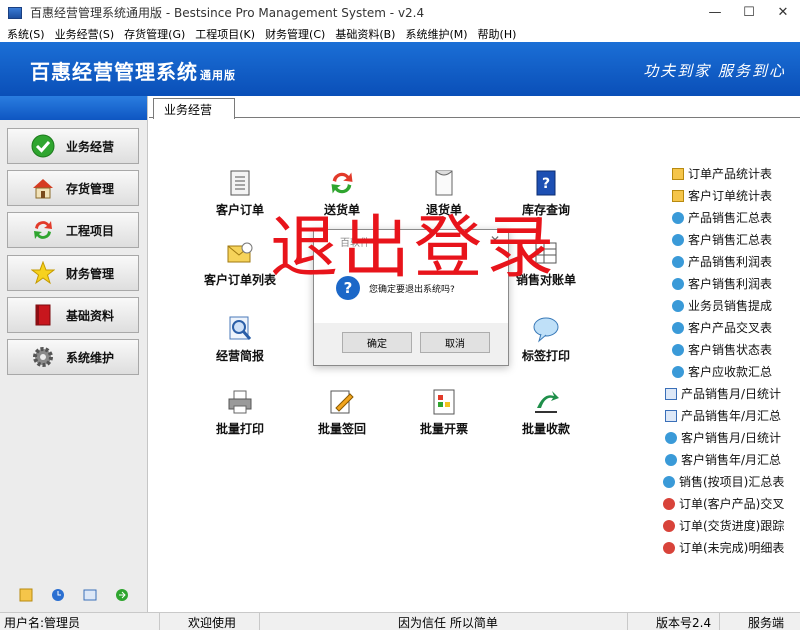  Describe the element at coordinates (723, 437) in the screenshot. I see `report-item: 客户销售月/日统计` at that location.